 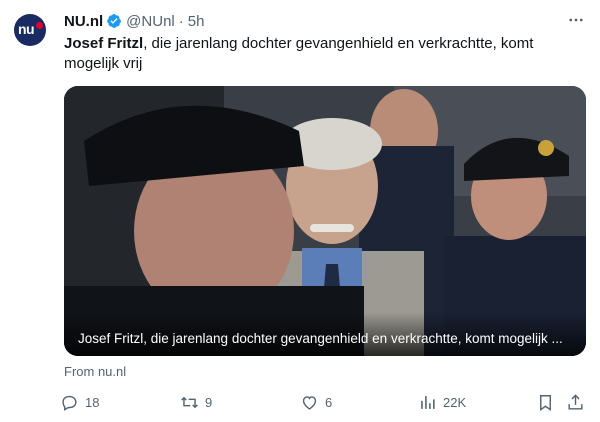 I want to click on tweet-bold-name: Josef Fritzl, so click(x=104, y=43).